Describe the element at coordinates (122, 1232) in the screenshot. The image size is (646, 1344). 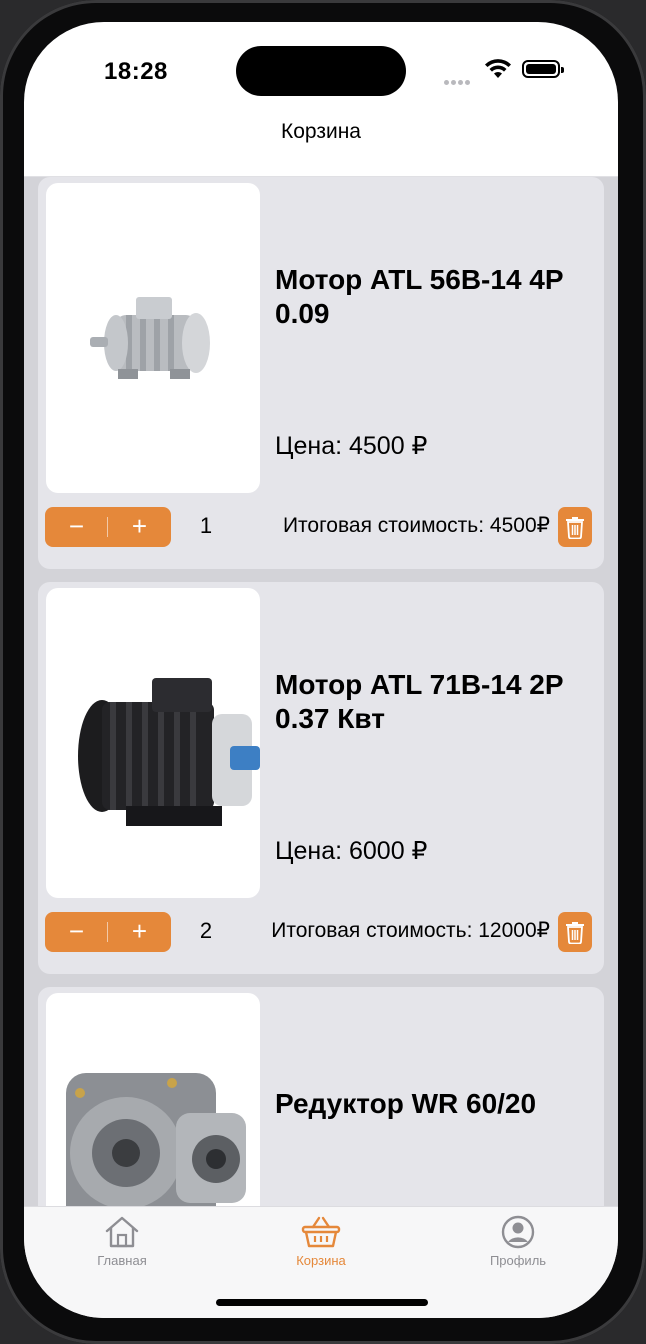
I see `home-icon` at that location.